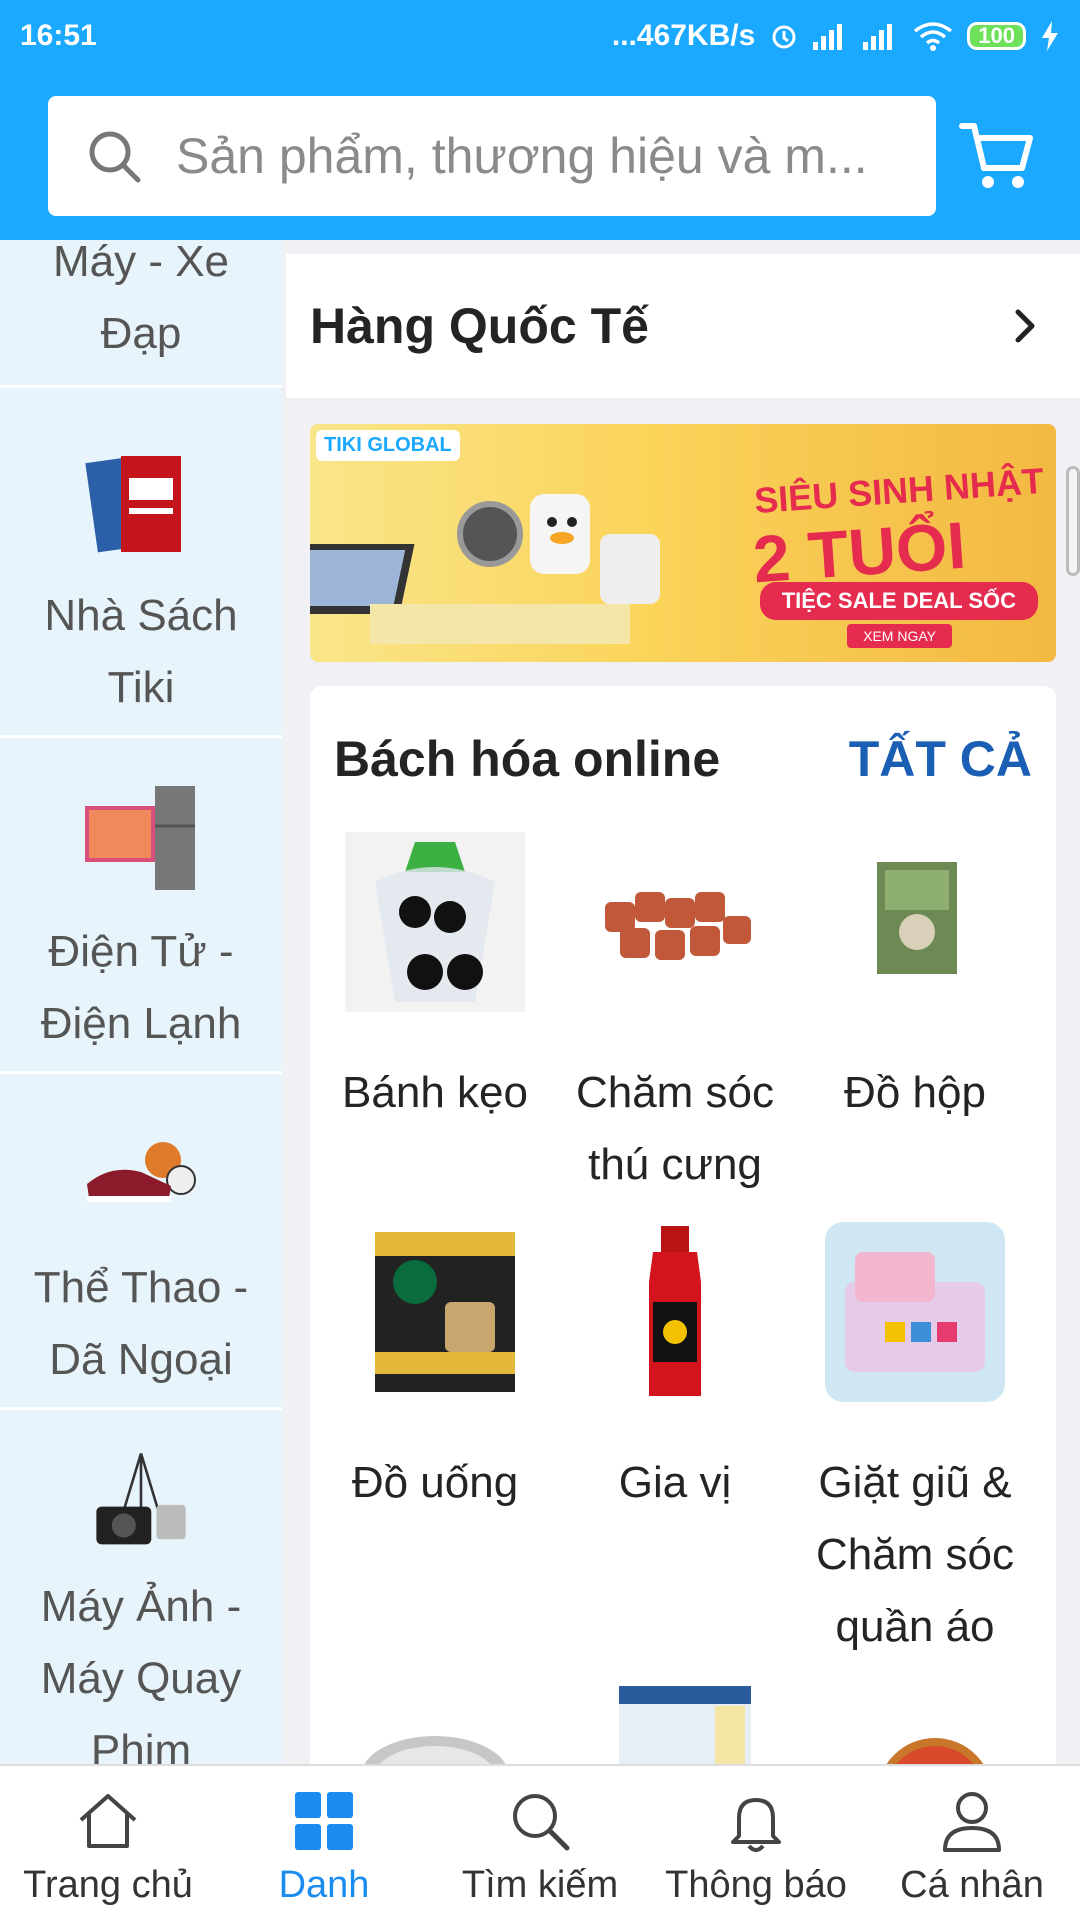 The width and height of the screenshot is (1080, 1920). Describe the element at coordinates (133, 504) in the screenshot. I see `book-icon` at that location.